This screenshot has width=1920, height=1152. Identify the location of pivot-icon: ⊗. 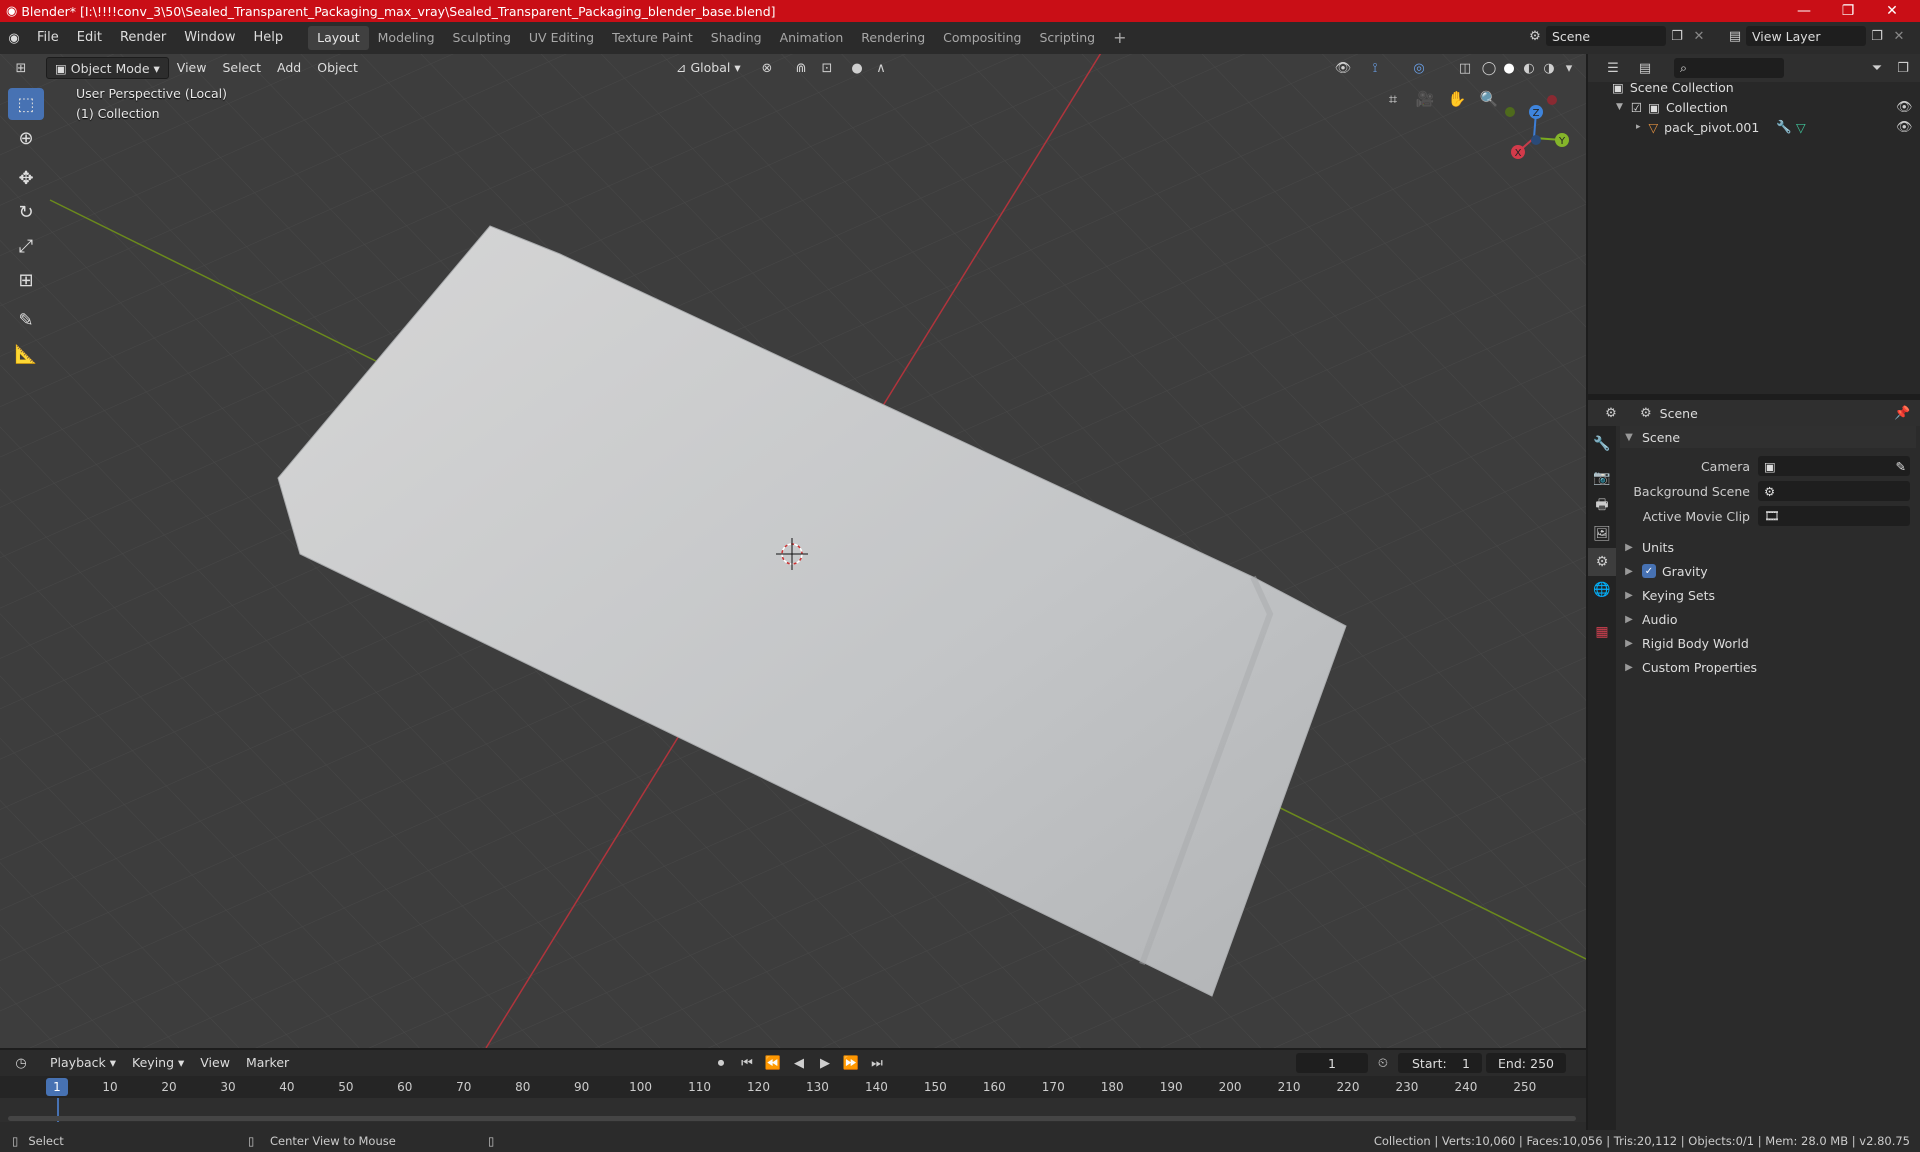
(767, 68).